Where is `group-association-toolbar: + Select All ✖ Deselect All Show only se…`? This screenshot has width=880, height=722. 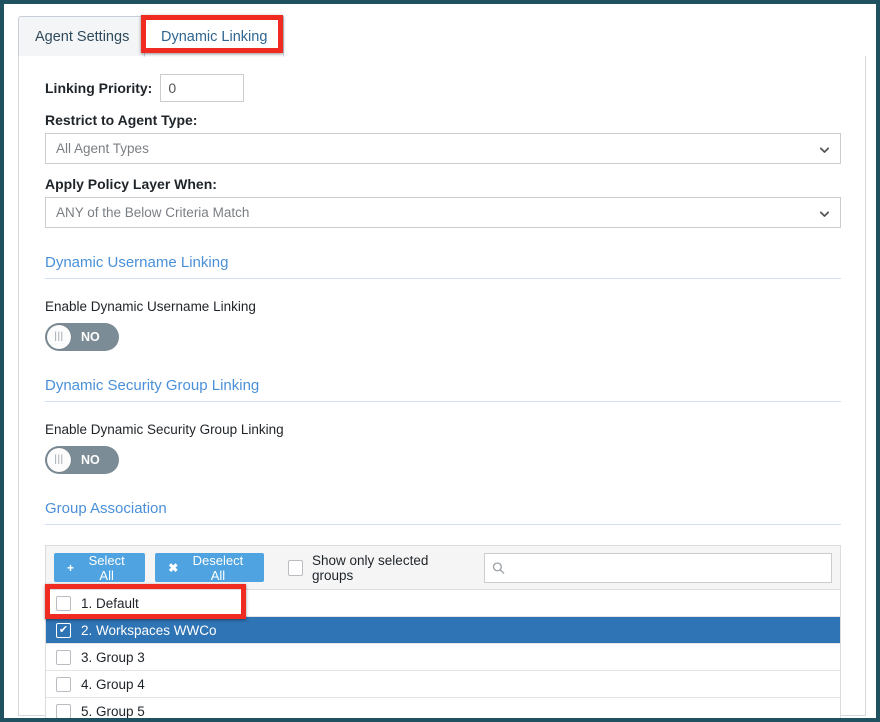 group-association-toolbar: + Select All ✖ Deselect All Show only se… is located at coordinates (443, 567).